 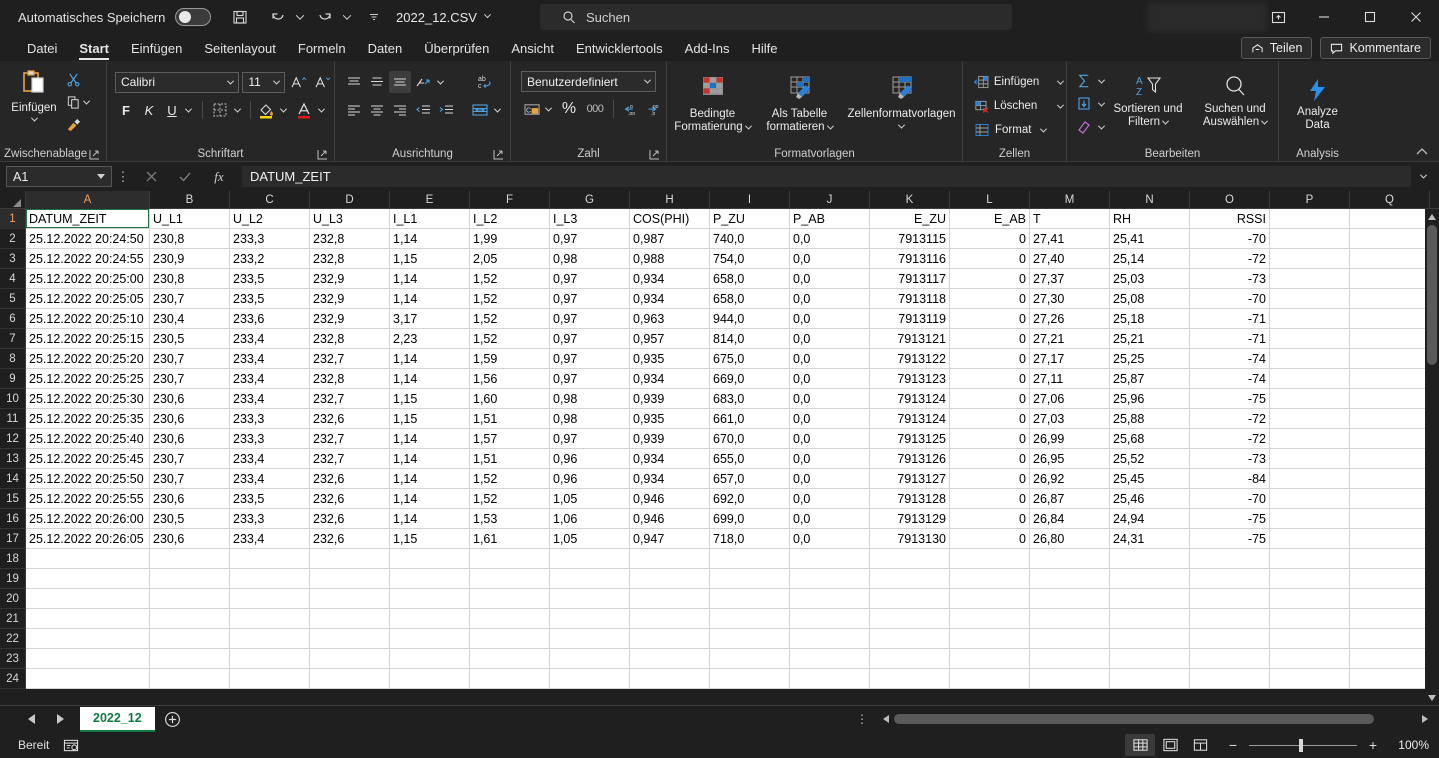 What do you see at coordinates (456, 51) in the screenshot?
I see `tab-ueberpruefen: Überprüfen` at bounding box center [456, 51].